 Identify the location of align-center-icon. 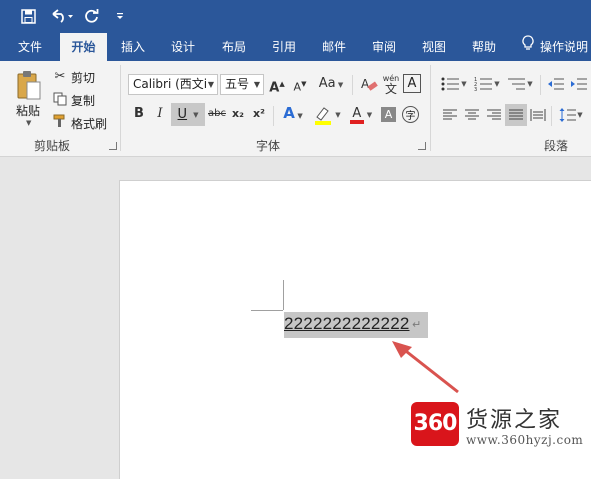
(472, 115).